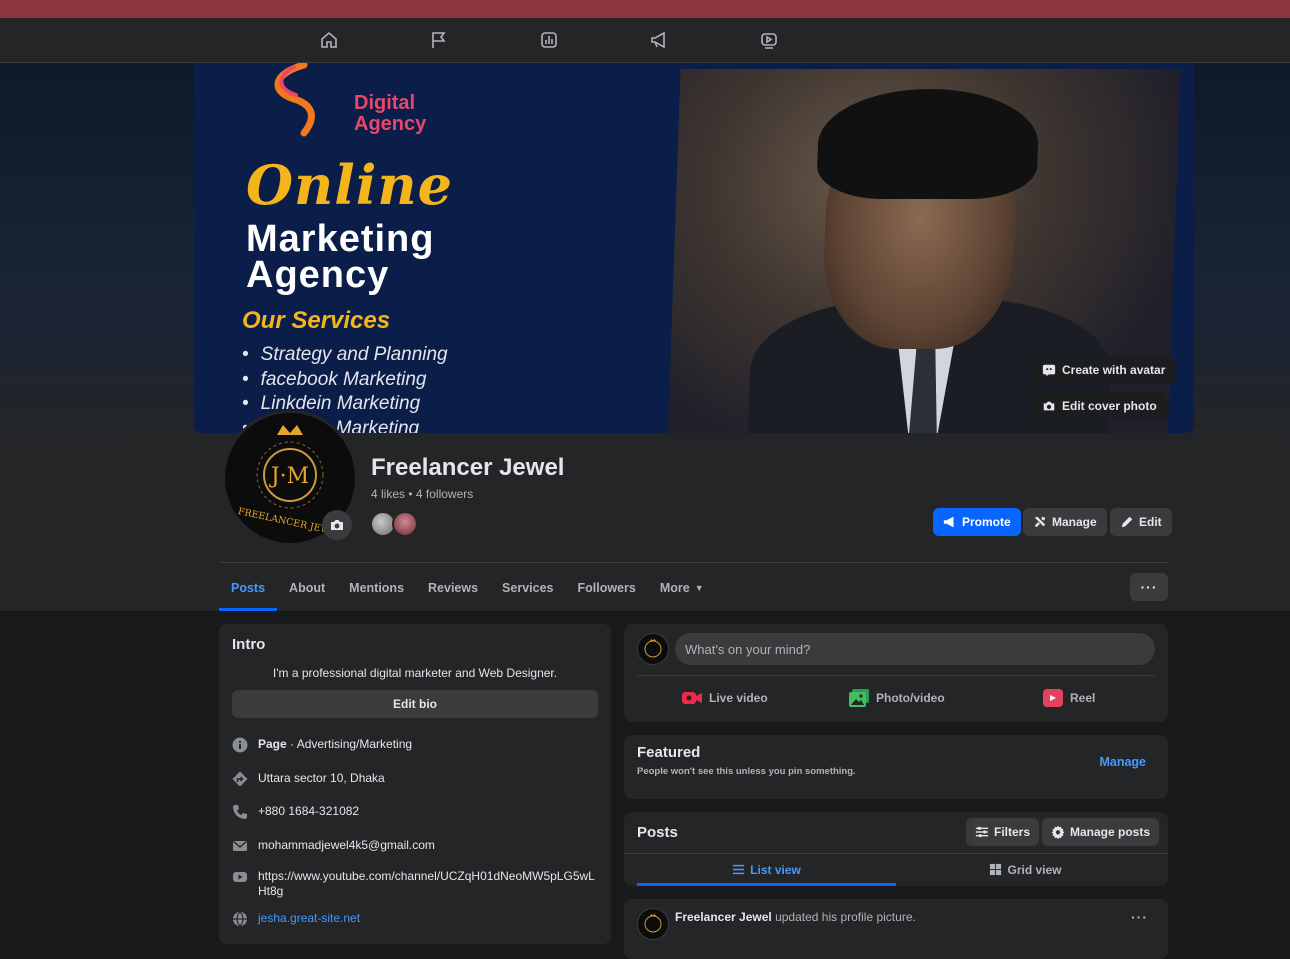 The width and height of the screenshot is (1290, 959). I want to click on video-icon, so click(769, 40).